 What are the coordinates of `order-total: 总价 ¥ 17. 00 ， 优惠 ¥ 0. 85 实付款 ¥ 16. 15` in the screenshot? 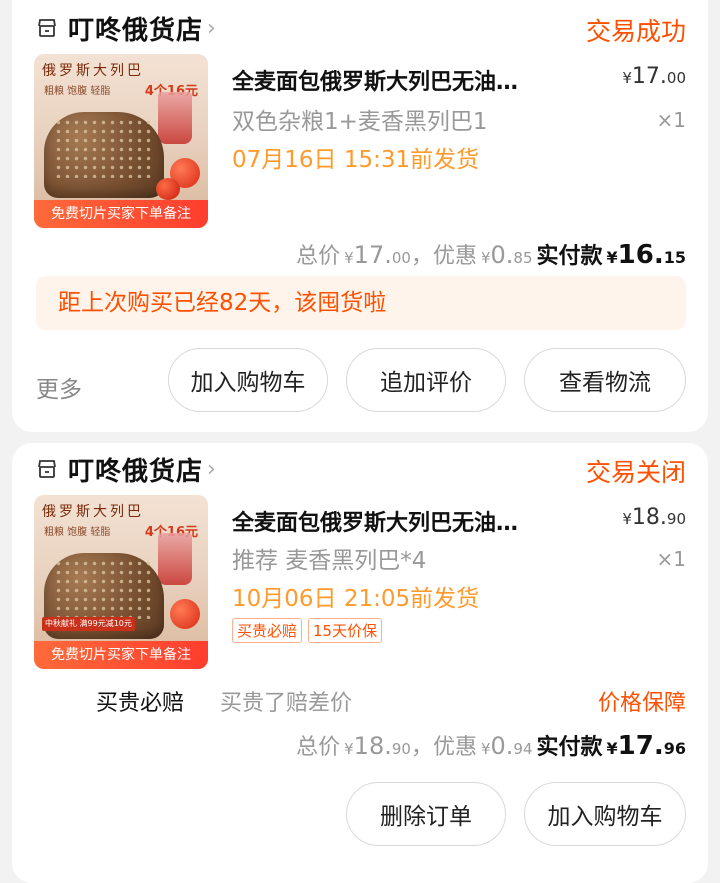 It's located at (491, 254).